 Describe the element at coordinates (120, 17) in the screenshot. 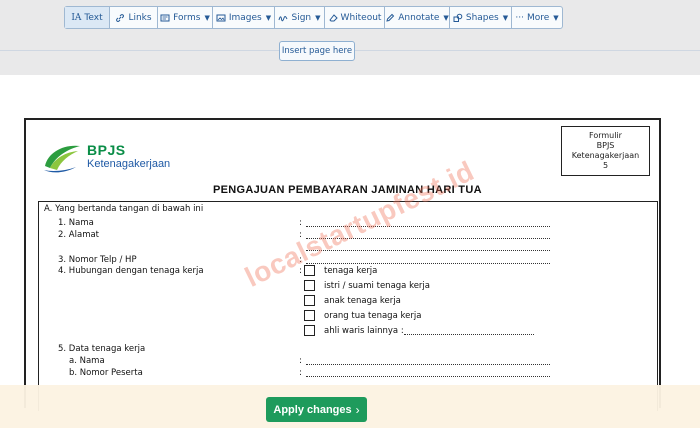

I see `link-icon` at that location.